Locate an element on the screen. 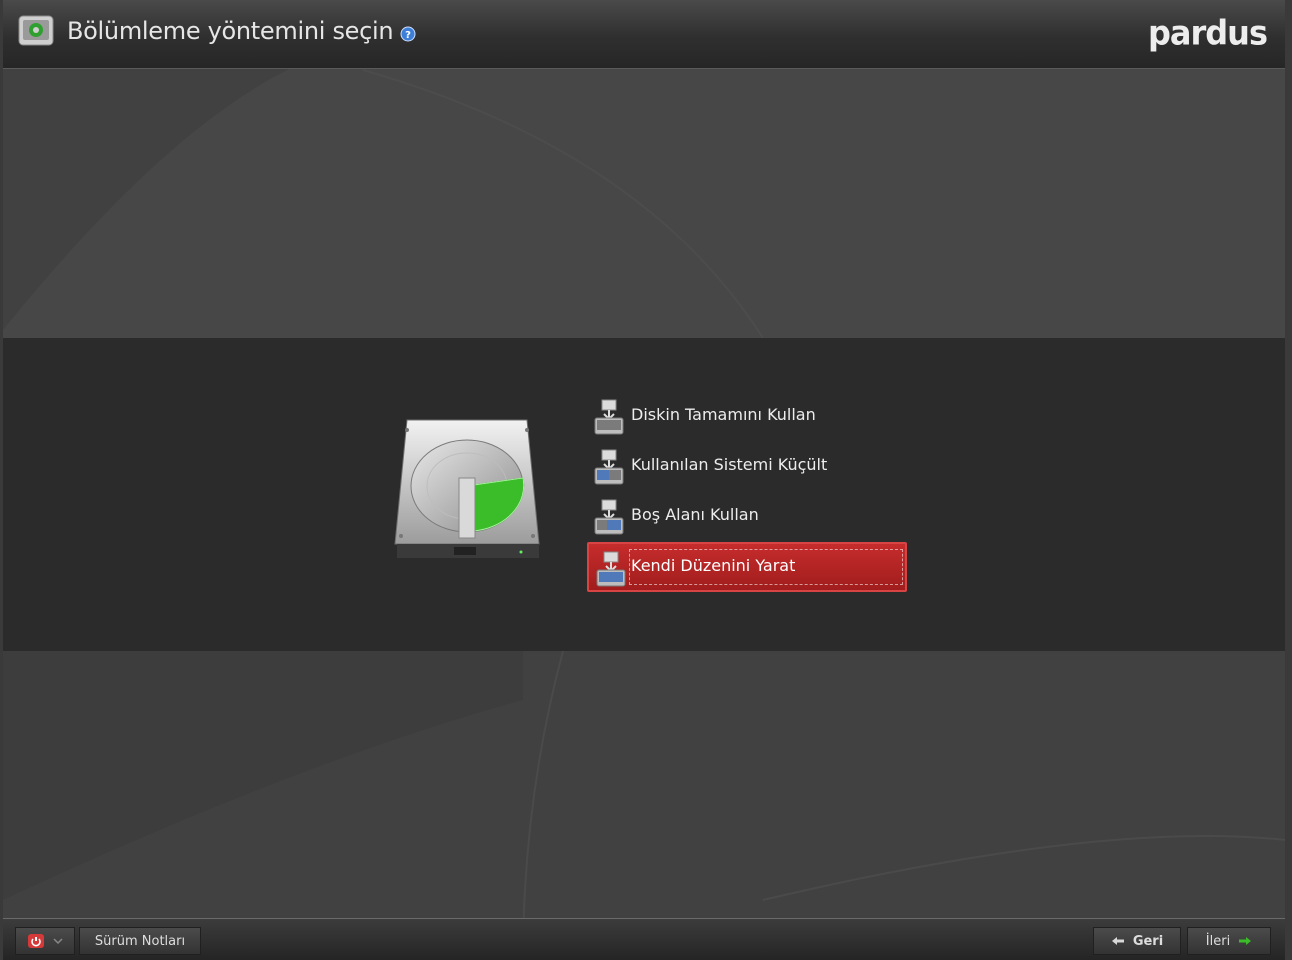 Image resolution: width=1292 pixels, height=960 pixels. option-label: Boş Alanı Kullan is located at coordinates (695, 514).